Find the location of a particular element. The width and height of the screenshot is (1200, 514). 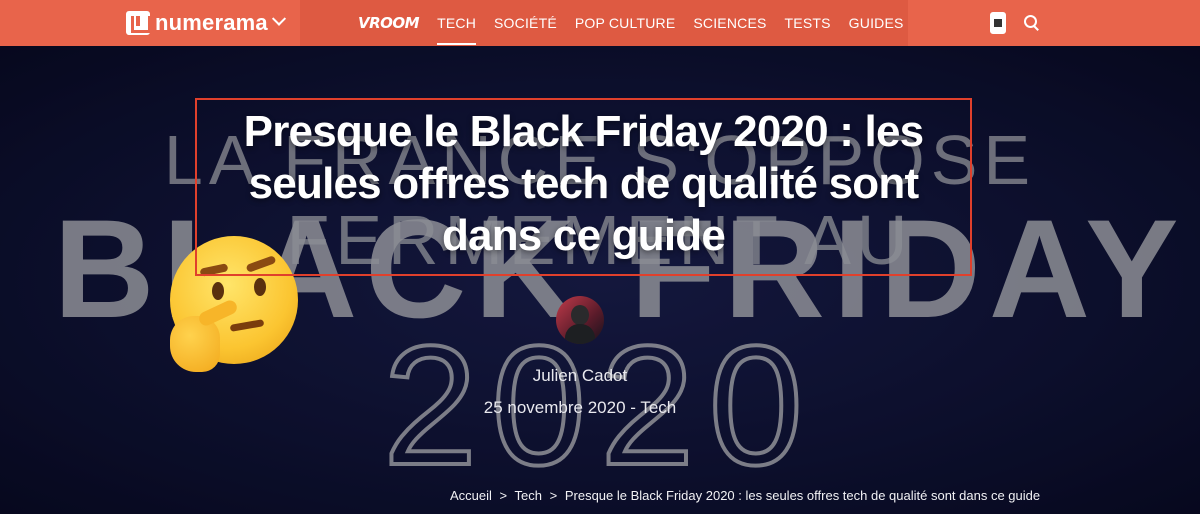

chevron-down-icon is located at coordinates (278, 18).